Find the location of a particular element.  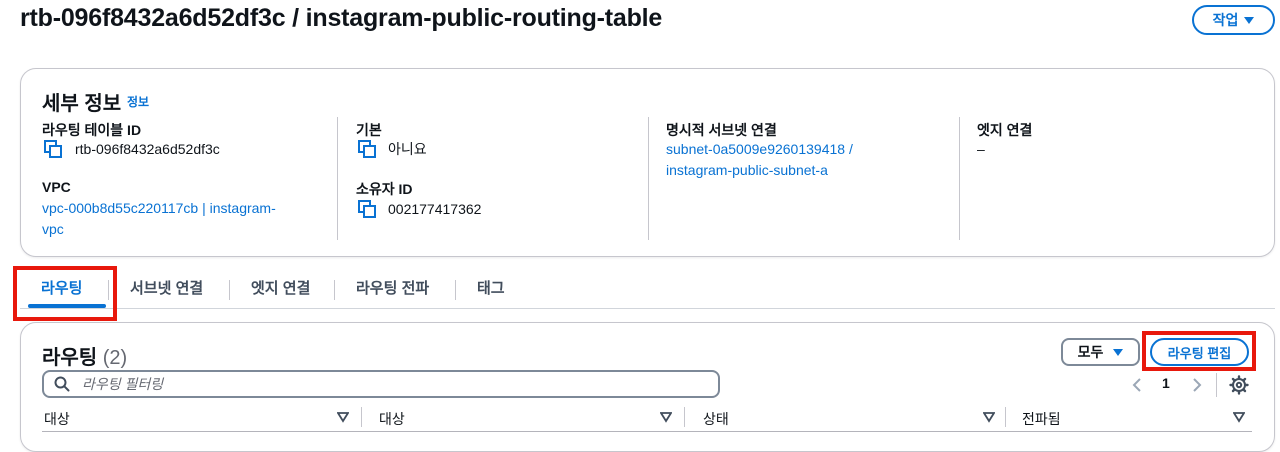

route-filter-box is located at coordinates (381, 384).